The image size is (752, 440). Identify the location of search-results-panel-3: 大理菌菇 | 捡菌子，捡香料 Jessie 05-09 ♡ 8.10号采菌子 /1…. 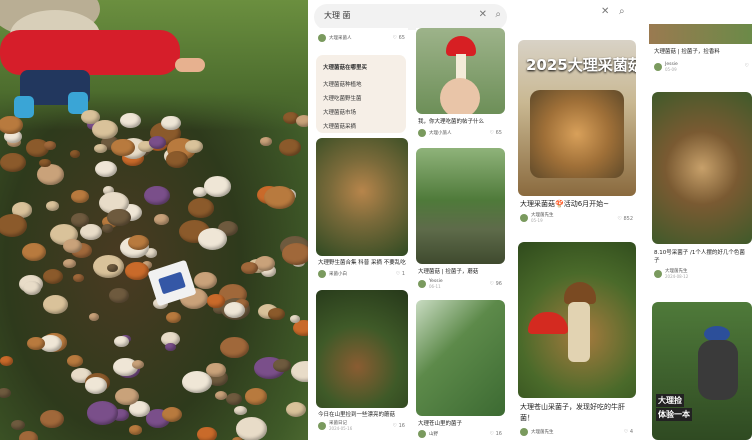
(700, 220).